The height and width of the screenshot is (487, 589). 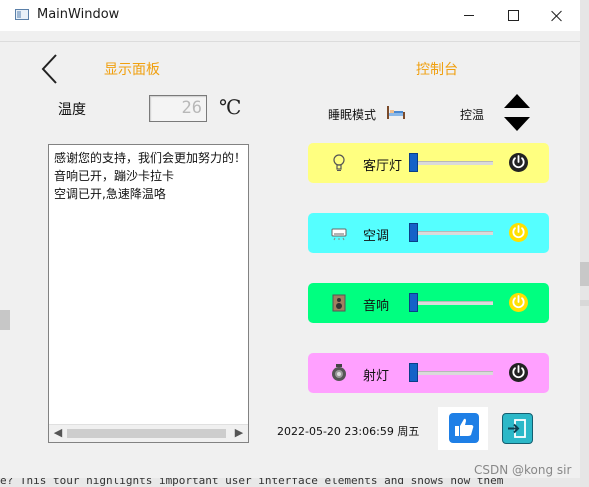 What do you see at coordinates (339, 303) in the screenshot?
I see `speaker-icon` at bounding box center [339, 303].